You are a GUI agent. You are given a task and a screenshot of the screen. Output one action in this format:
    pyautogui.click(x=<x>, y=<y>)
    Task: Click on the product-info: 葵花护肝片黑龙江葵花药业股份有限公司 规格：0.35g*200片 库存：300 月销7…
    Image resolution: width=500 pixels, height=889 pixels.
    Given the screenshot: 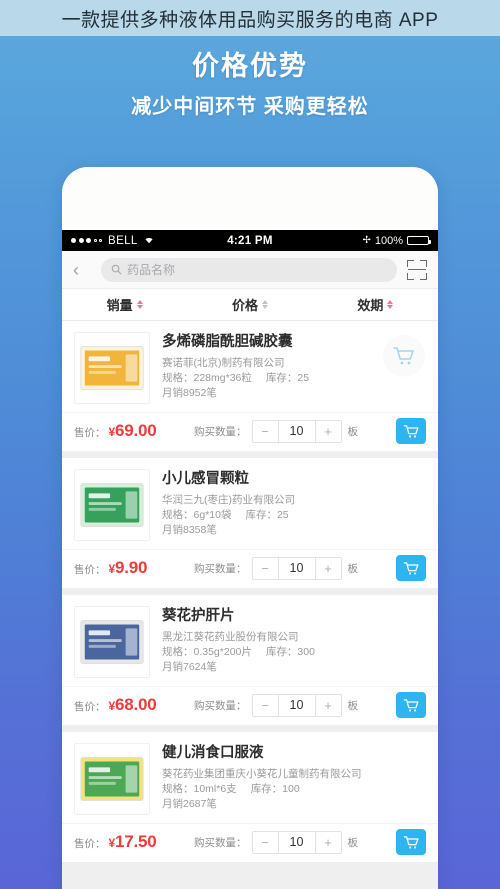 What is the action you would take?
    pyautogui.click(x=288, y=642)
    